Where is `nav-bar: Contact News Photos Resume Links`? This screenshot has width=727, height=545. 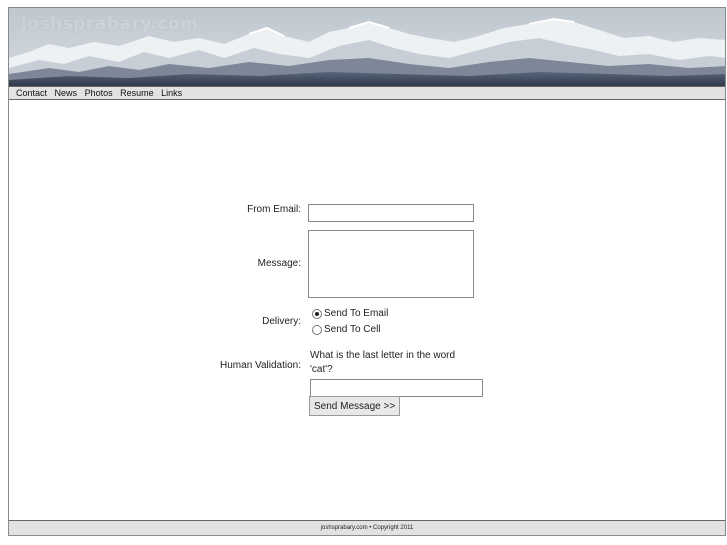
nav-bar: Contact News Photos Resume Links is located at coordinates (367, 93).